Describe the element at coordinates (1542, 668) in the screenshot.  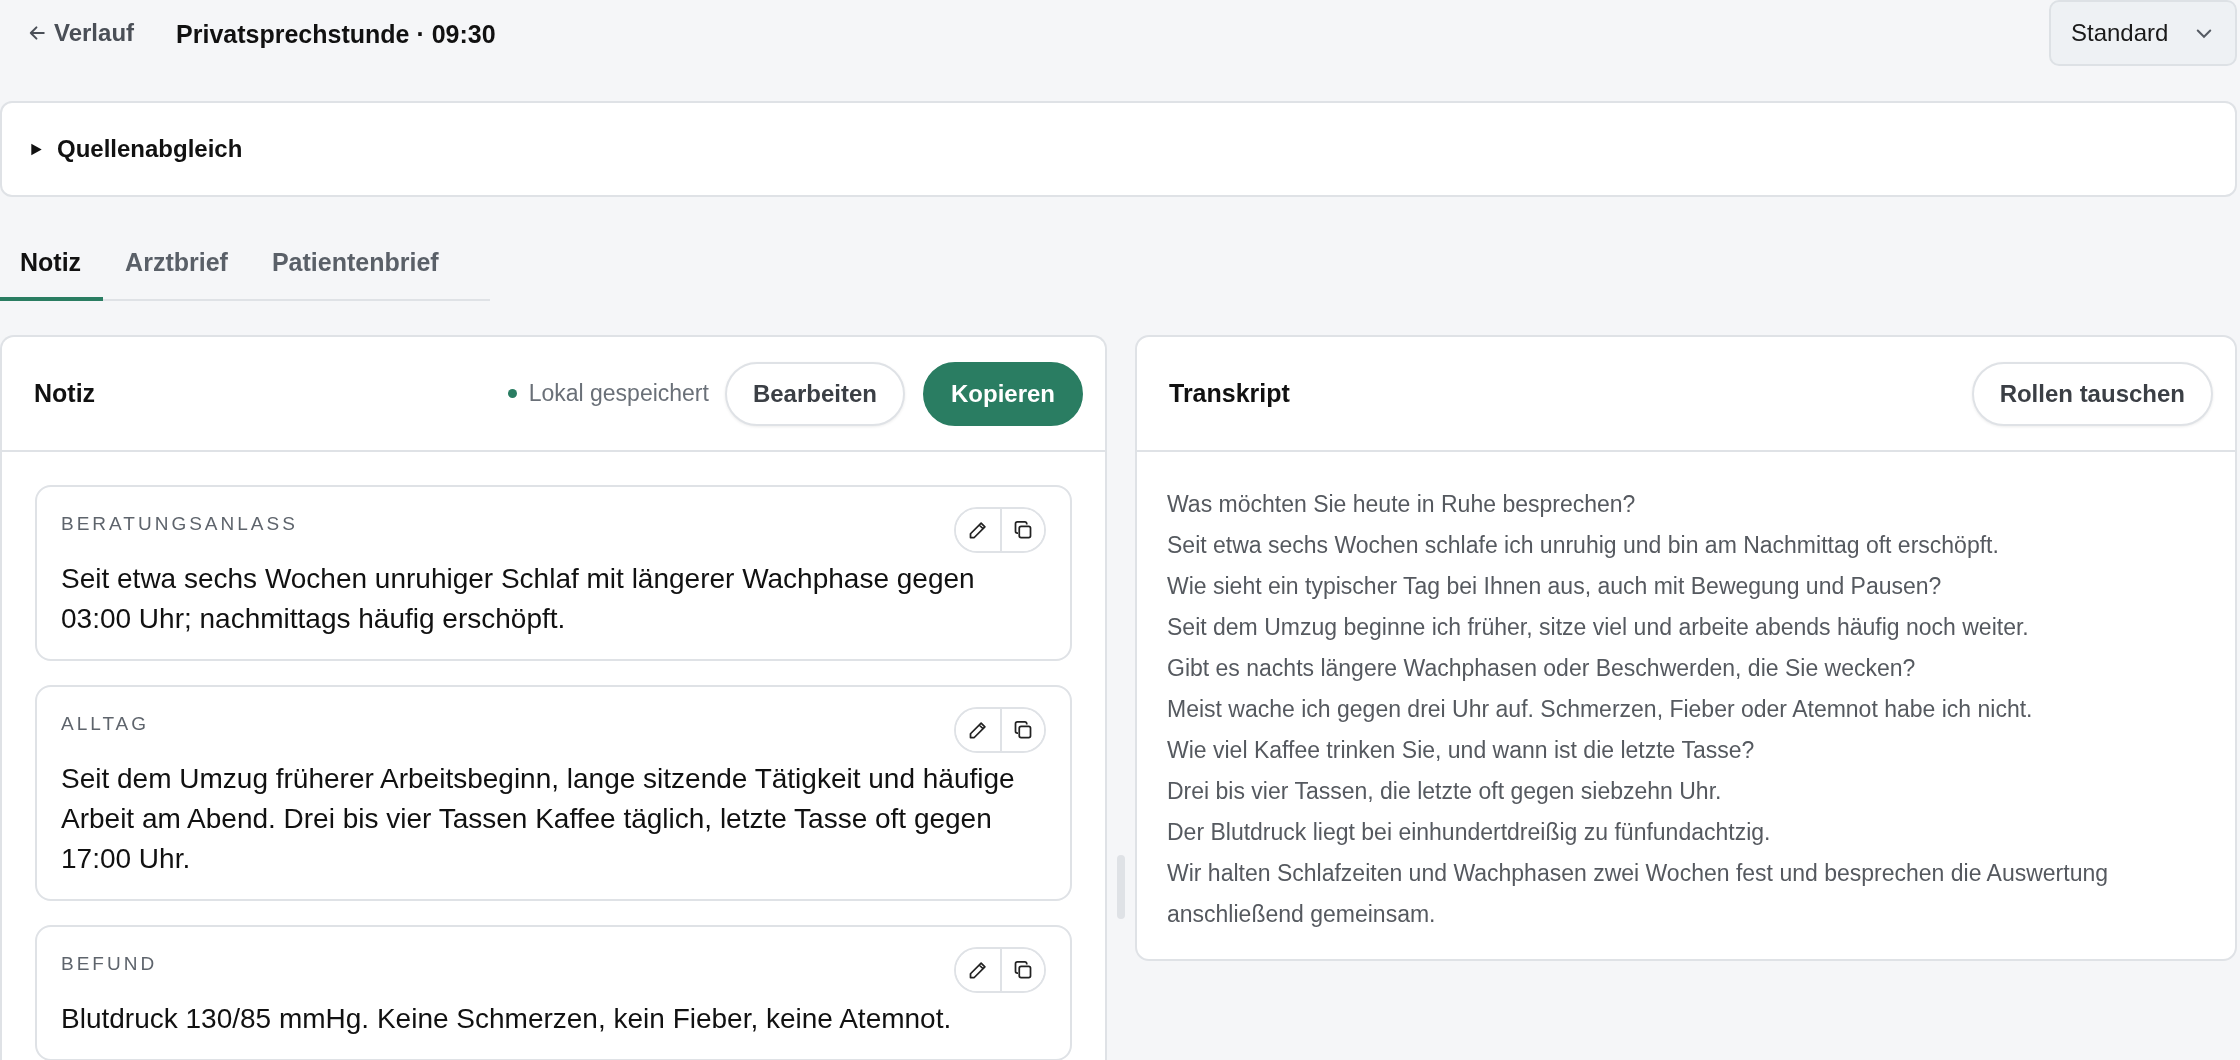
I see `transcript-line: Gibt es nachts längere Wachphasen oder Beschwerden, die Sie wecken?` at that location.